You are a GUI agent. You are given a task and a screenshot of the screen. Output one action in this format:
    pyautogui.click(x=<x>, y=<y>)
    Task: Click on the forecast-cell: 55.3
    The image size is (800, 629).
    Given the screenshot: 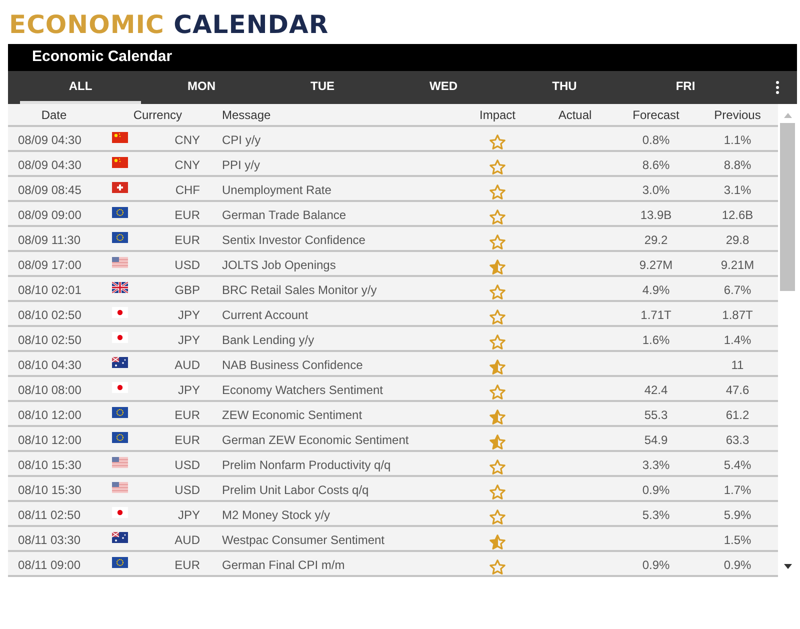 What is the action you would take?
    pyautogui.click(x=656, y=415)
    